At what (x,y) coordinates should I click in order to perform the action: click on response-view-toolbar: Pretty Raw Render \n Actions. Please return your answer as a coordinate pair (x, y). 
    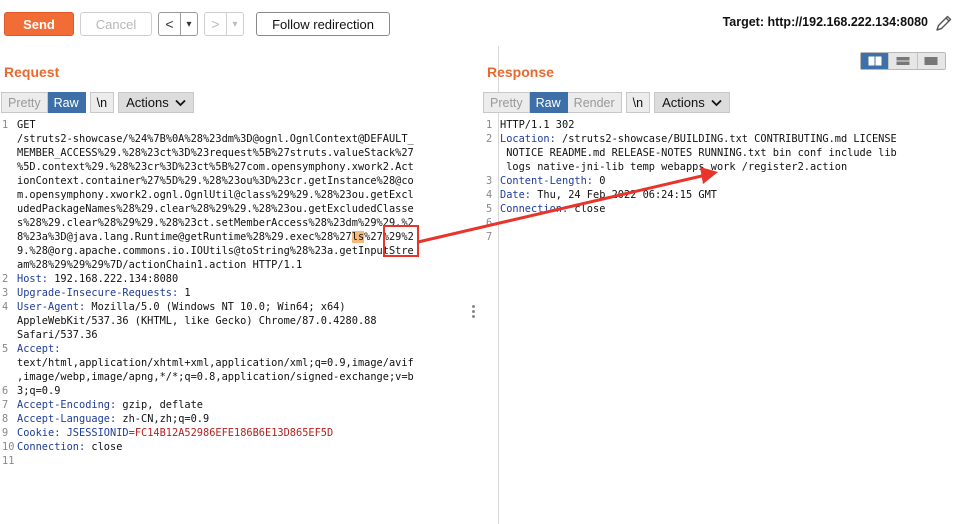
    Looking at the image, I should click on (606, 102).